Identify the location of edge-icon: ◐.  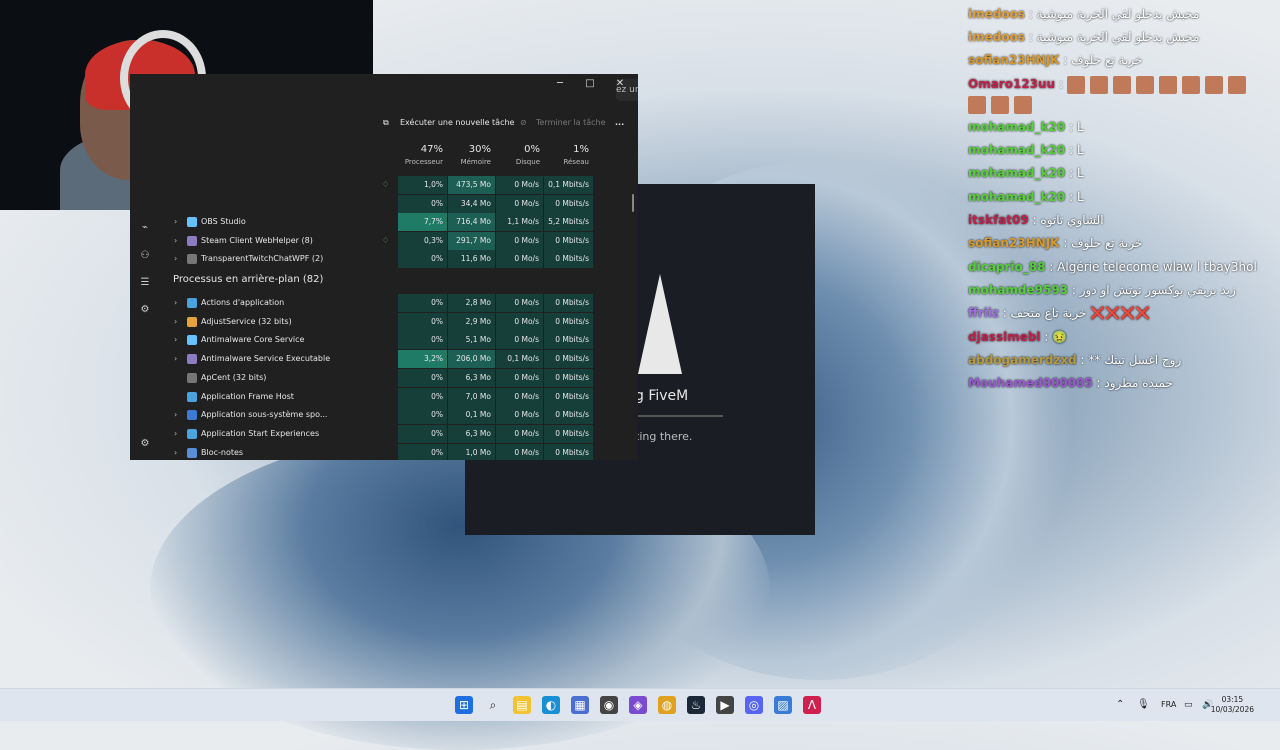
(551, 705).